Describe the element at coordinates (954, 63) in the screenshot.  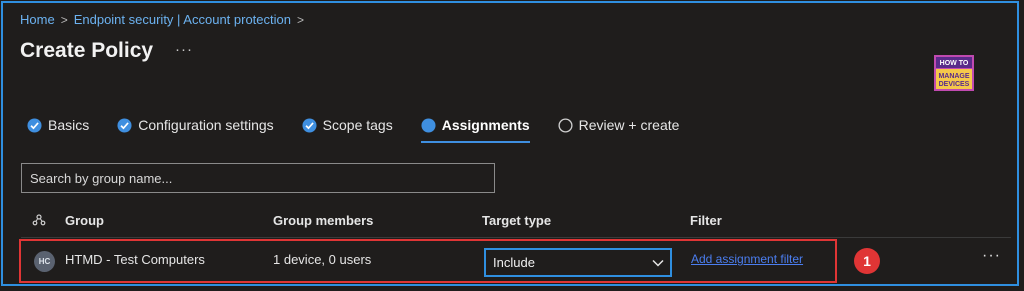
I see `logo-text-how-to: HOW TO` at that location.